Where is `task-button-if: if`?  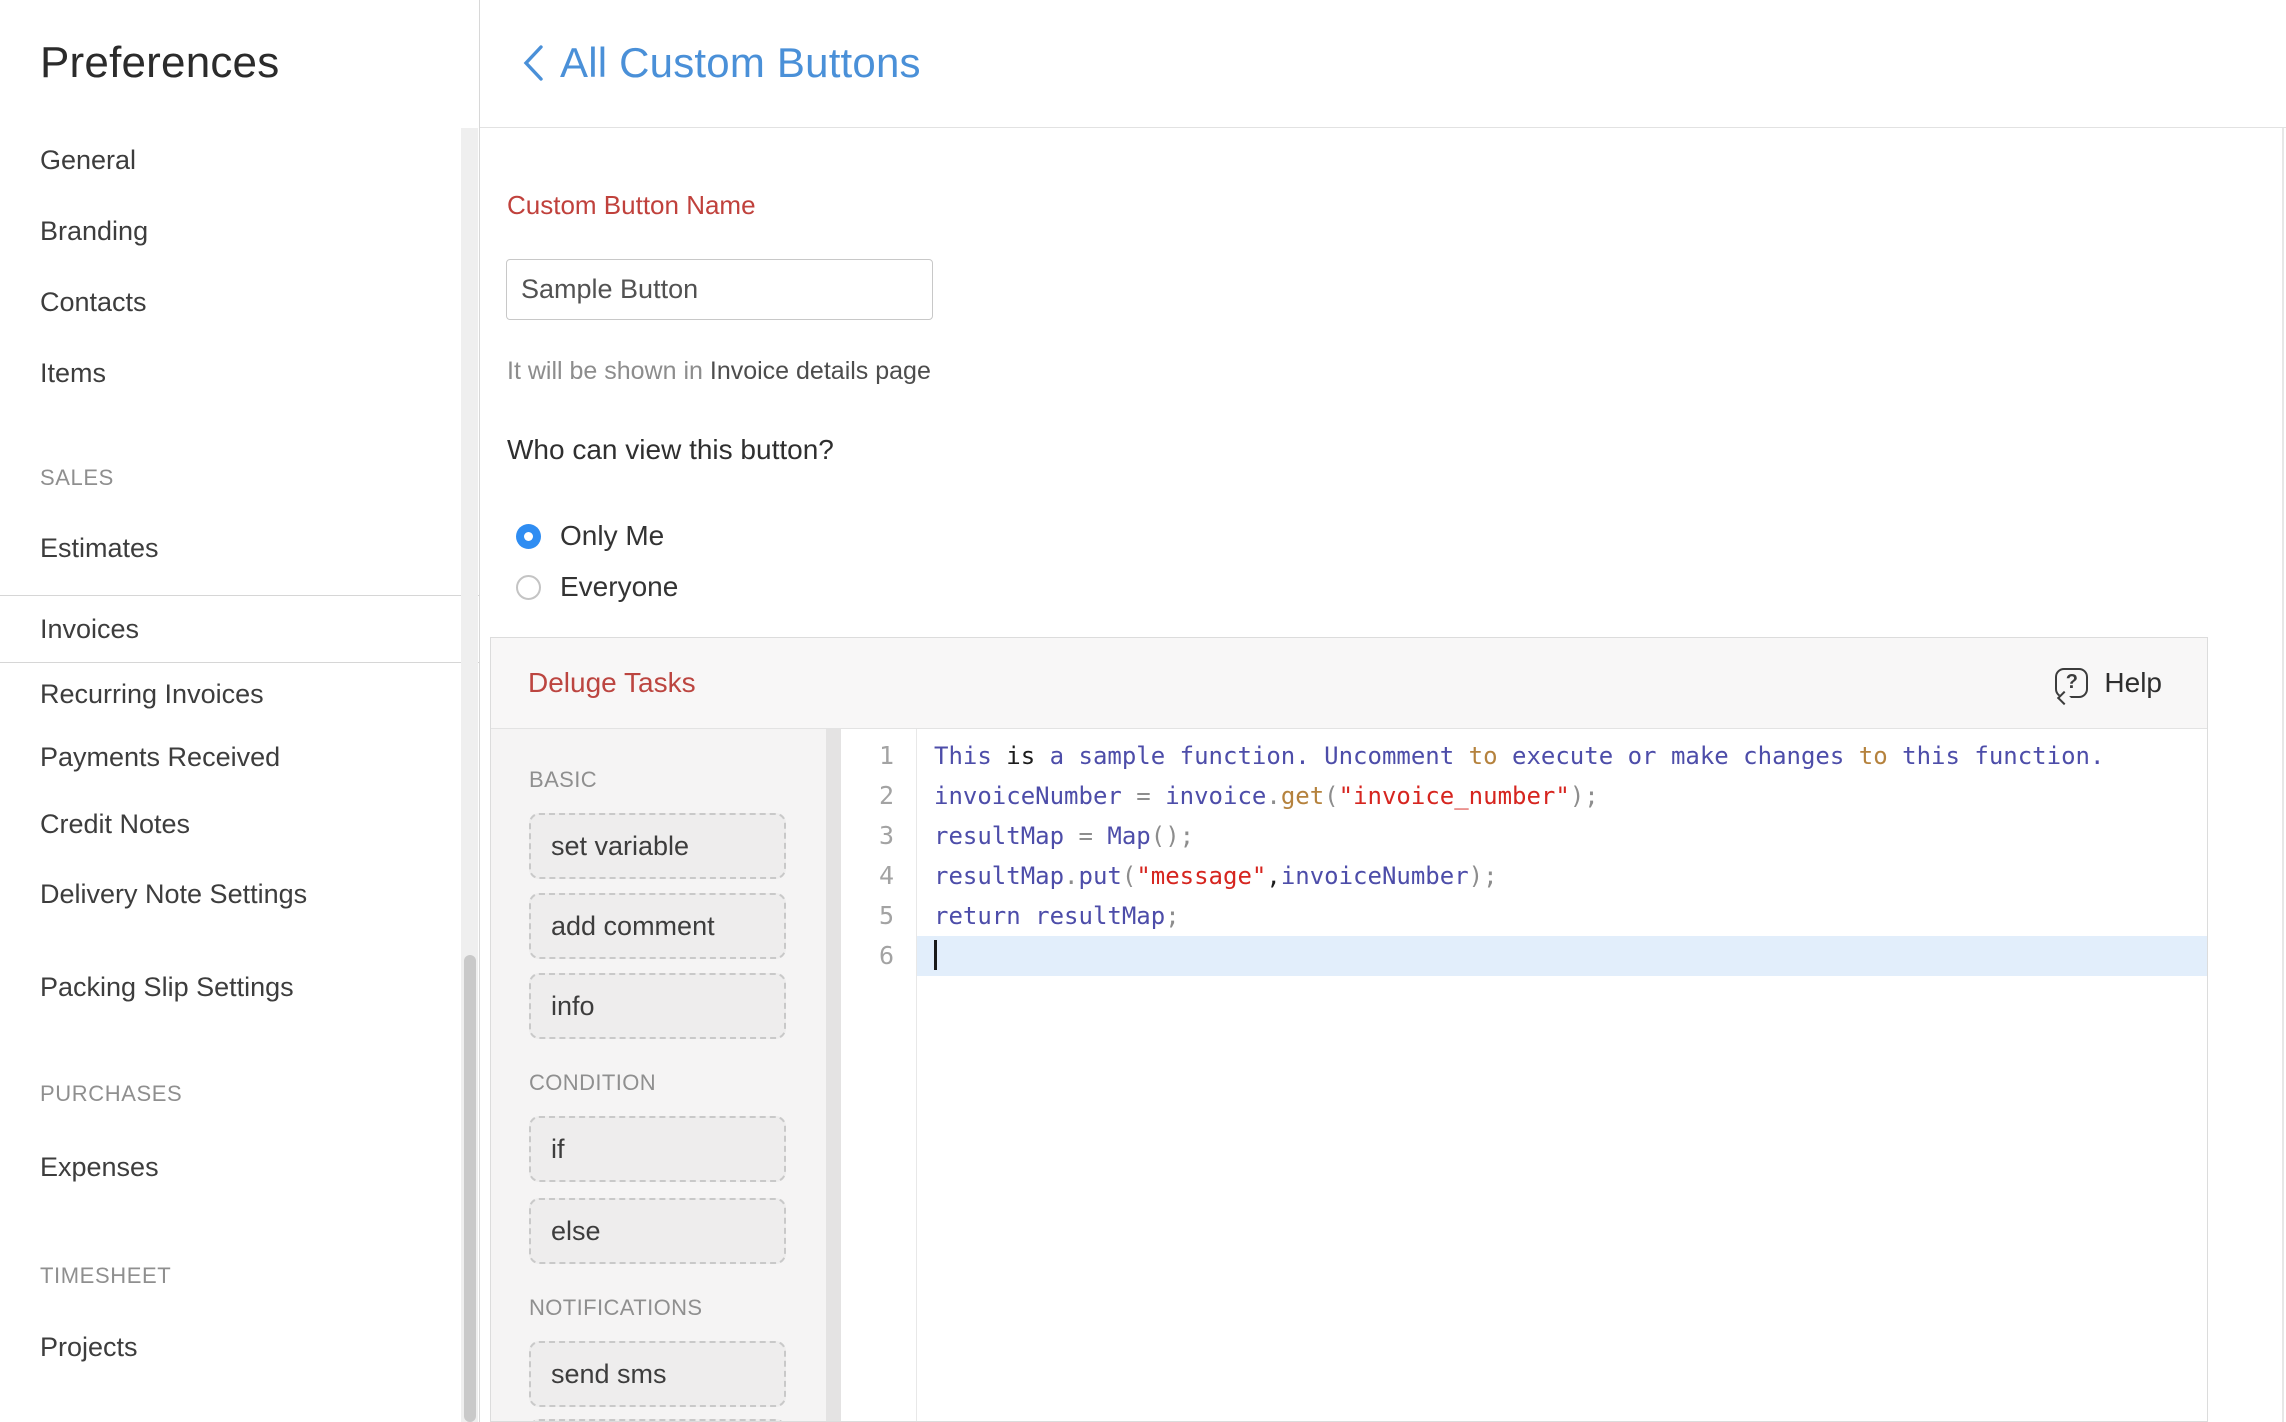 task-button-if: if is located at coordinates (657, 1149).